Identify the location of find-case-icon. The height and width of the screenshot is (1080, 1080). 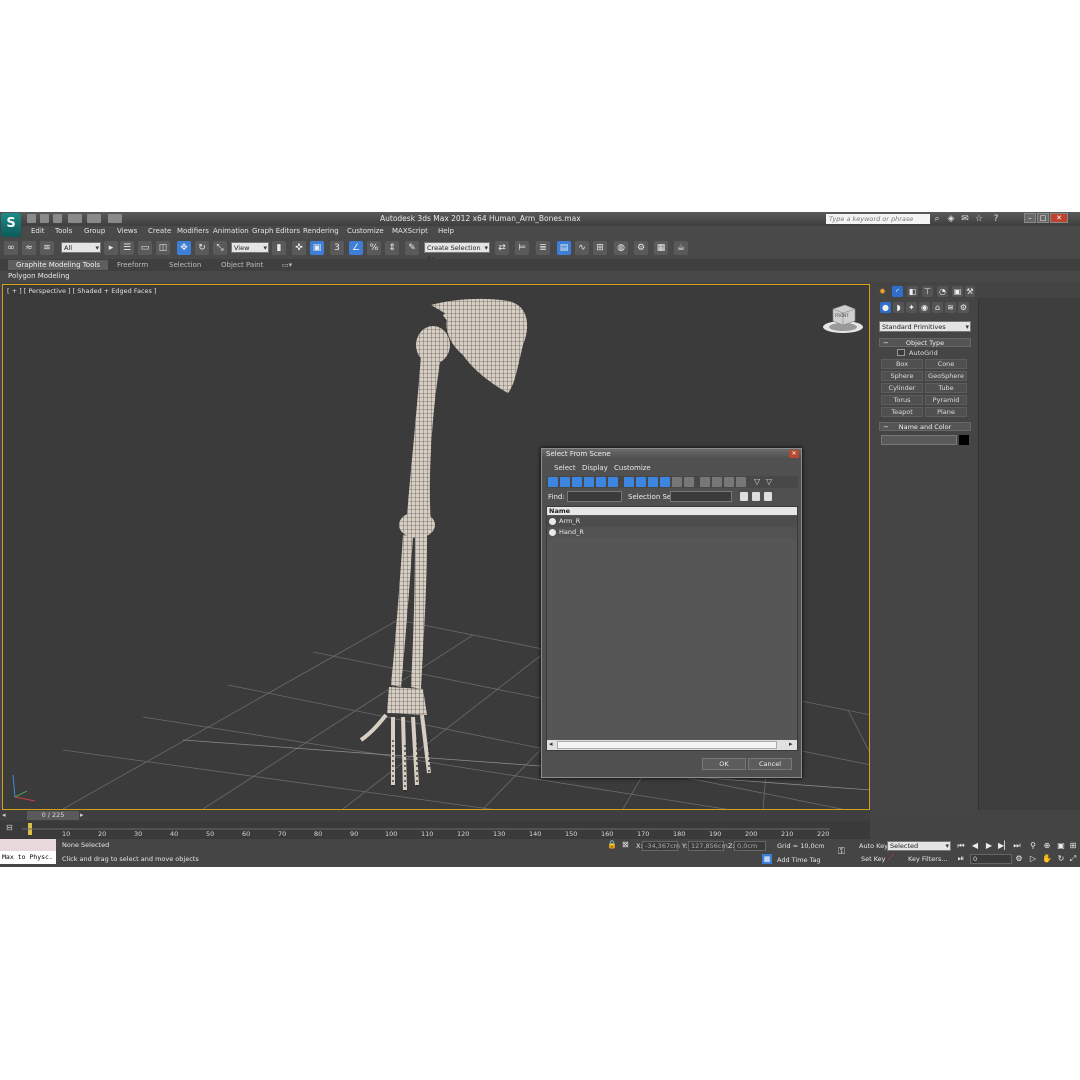
(744, 496).